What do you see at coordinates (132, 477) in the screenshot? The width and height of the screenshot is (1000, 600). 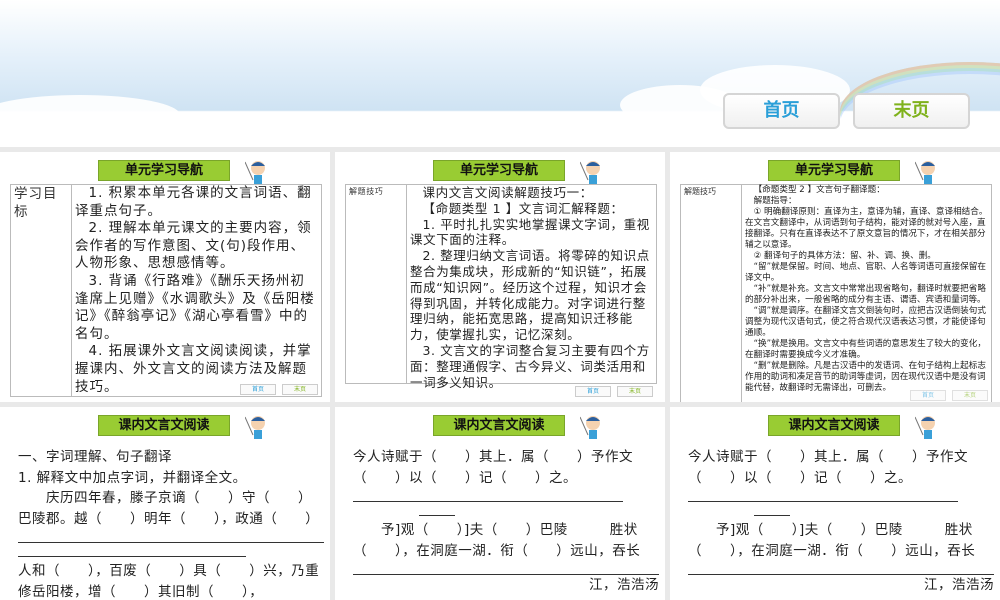 I see `question-text: 1. 解释文中加点字词，并翻译全文。` at bounding box center [132, 477].